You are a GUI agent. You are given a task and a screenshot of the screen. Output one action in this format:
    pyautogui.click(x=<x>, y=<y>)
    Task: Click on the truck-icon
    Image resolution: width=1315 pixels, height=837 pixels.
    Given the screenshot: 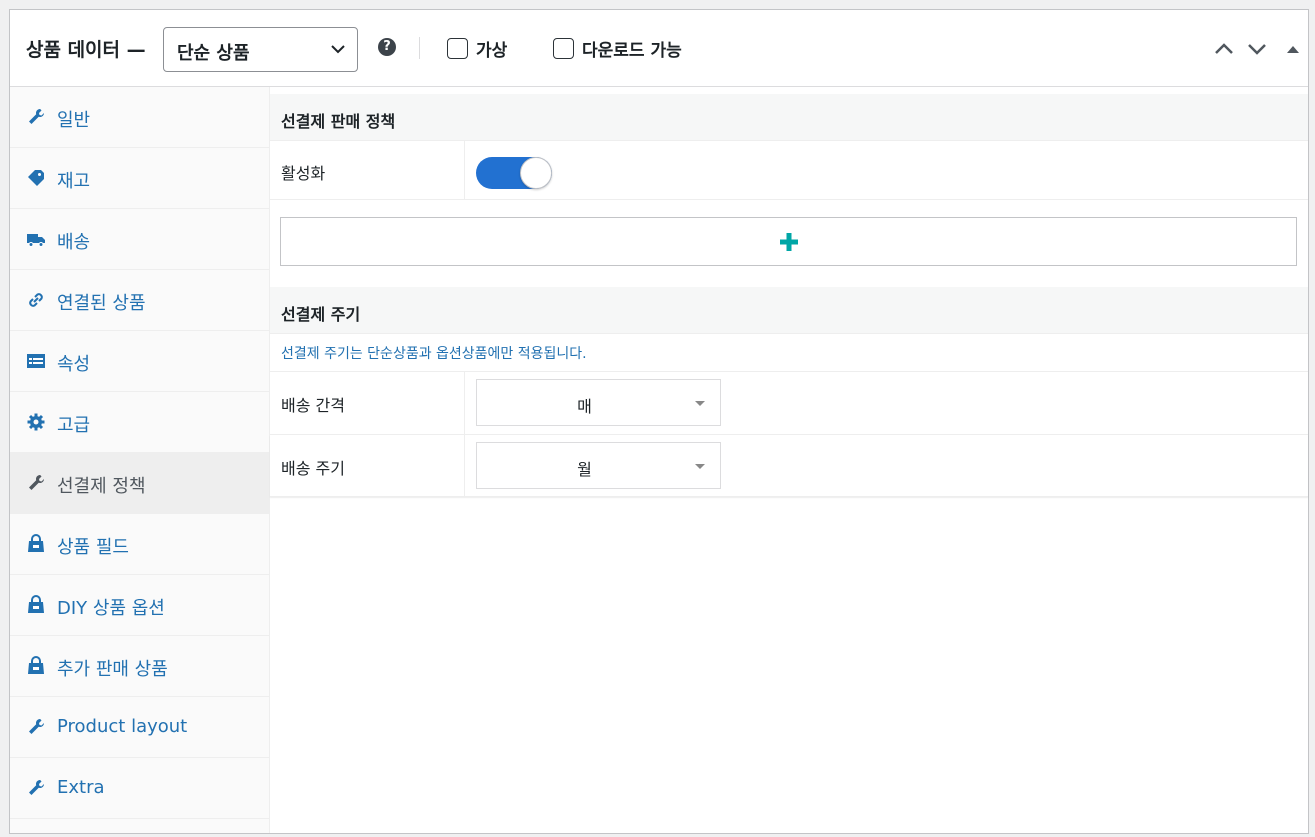 What is the action you would take?
    pyautogui.click(x=36, y=240)
    